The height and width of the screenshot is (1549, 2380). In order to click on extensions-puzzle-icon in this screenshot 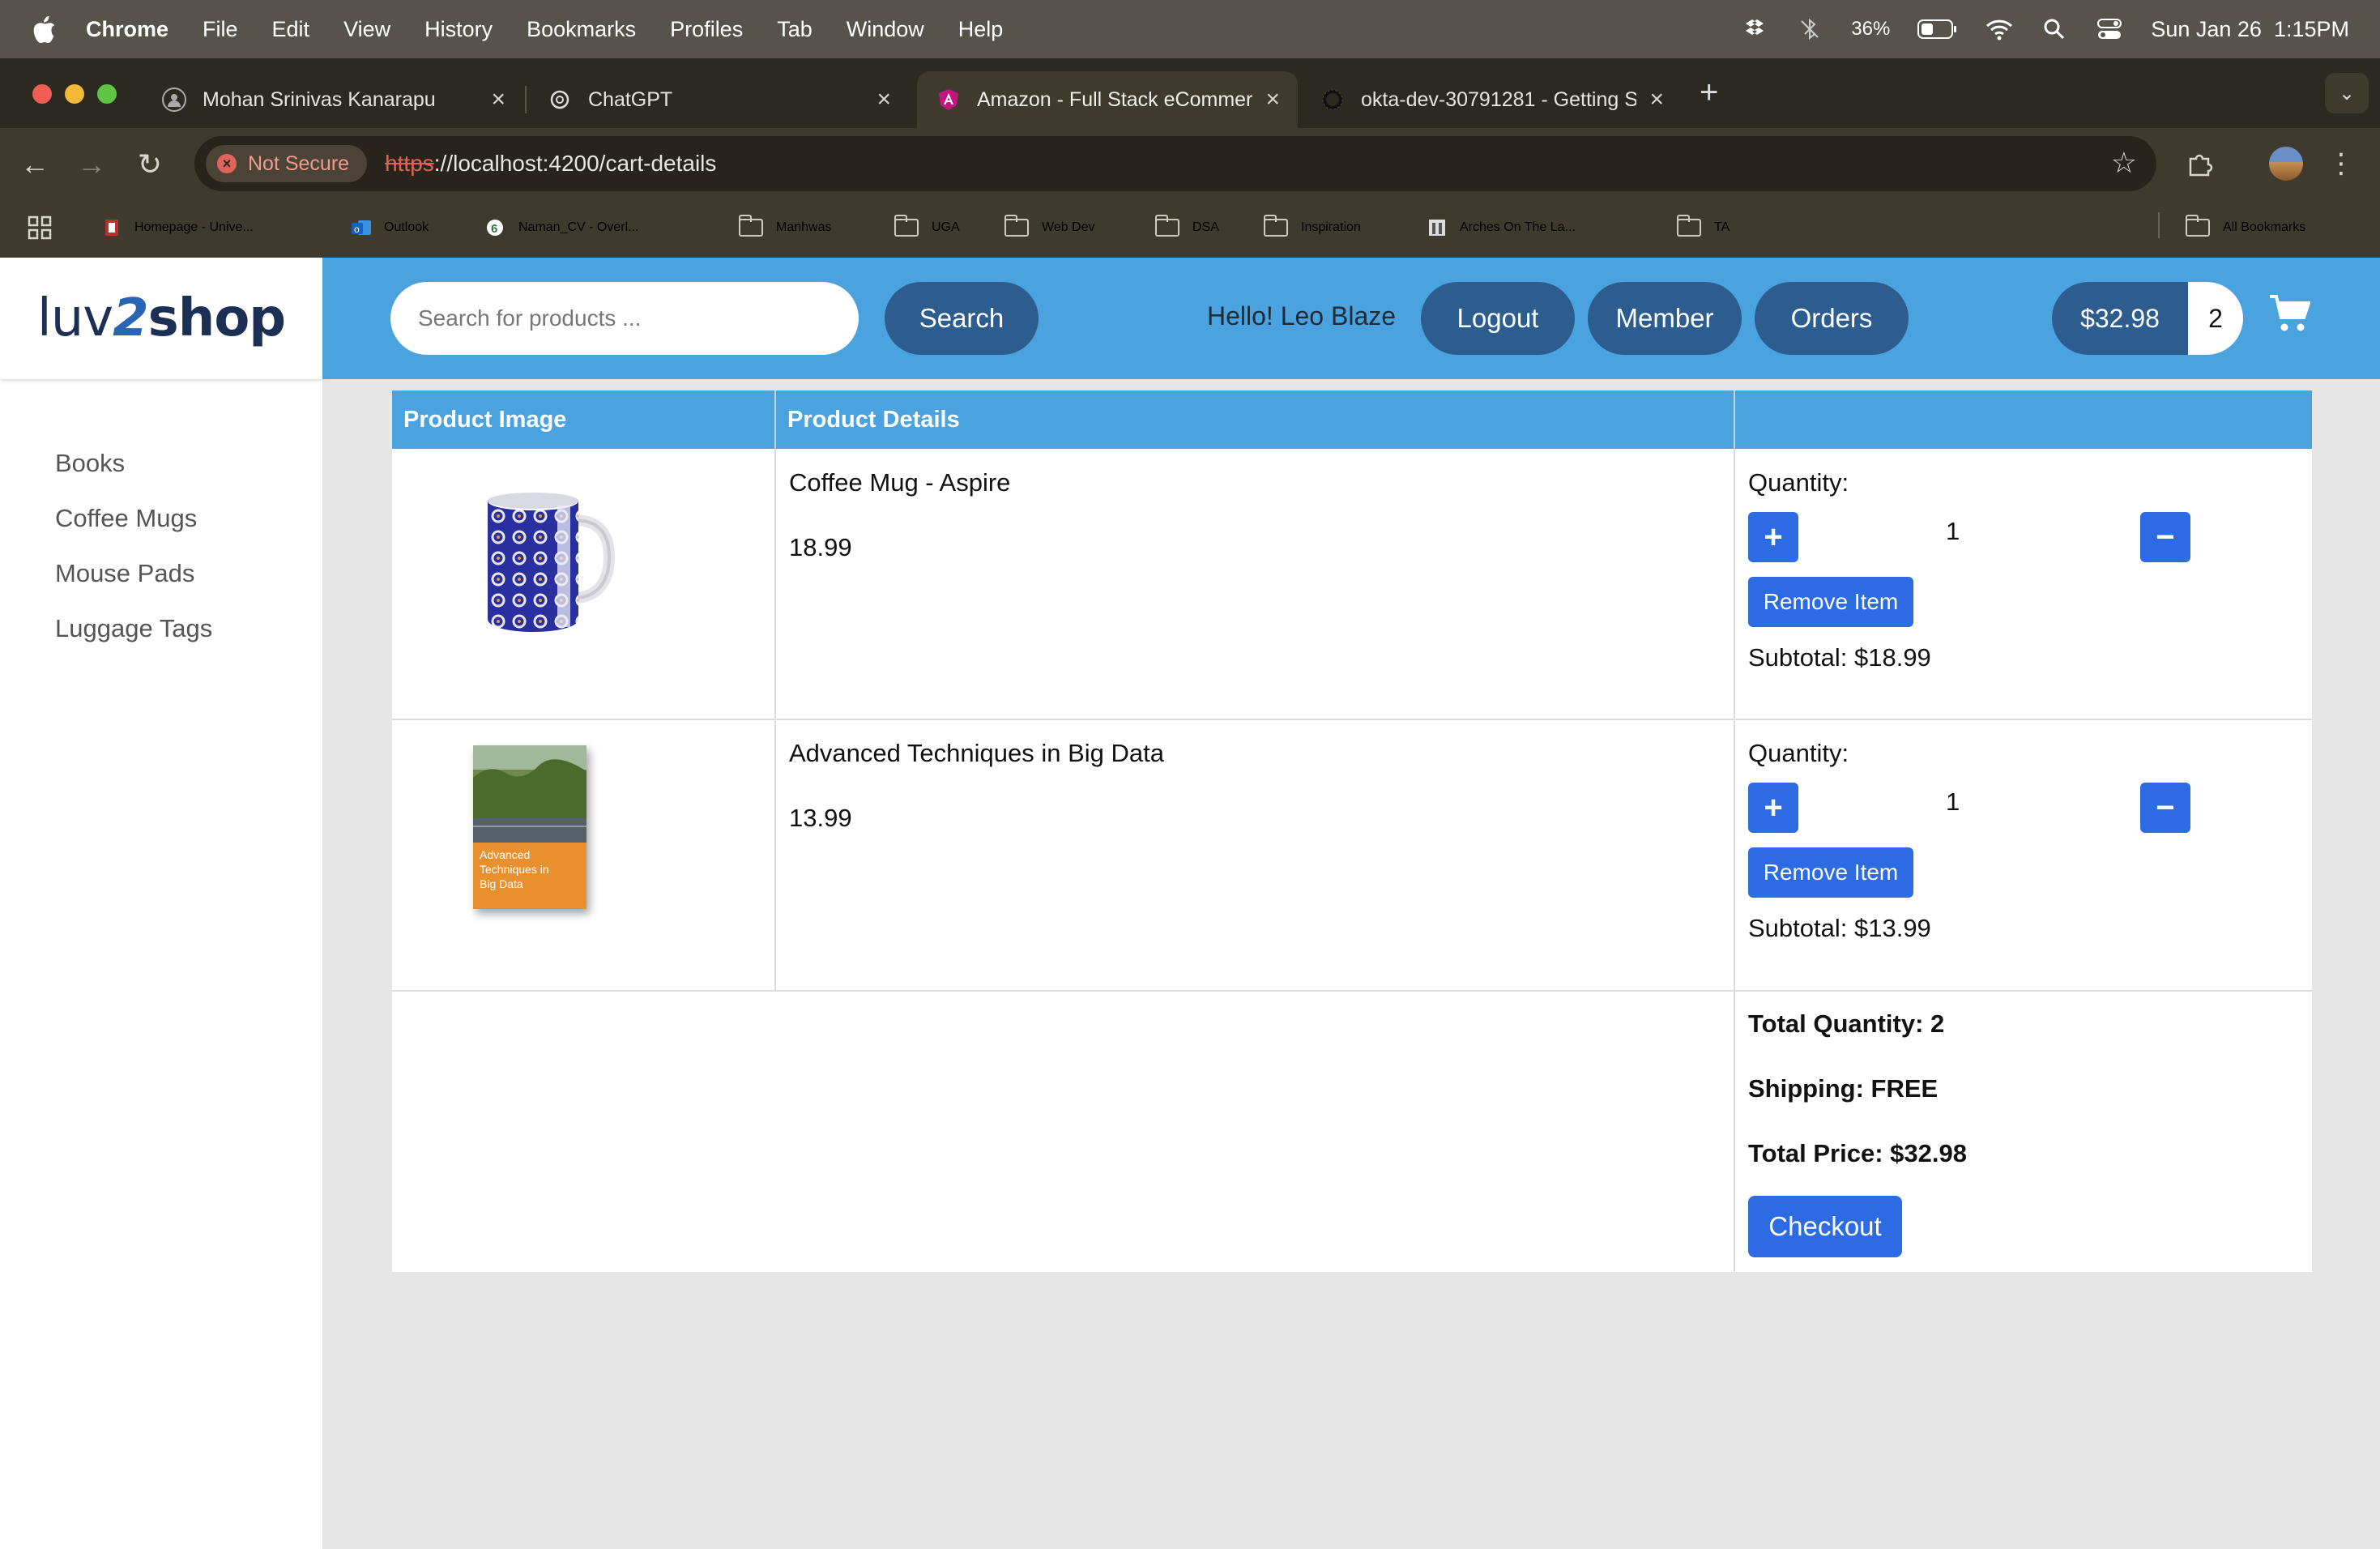, I will do `click(2200, 164)`.